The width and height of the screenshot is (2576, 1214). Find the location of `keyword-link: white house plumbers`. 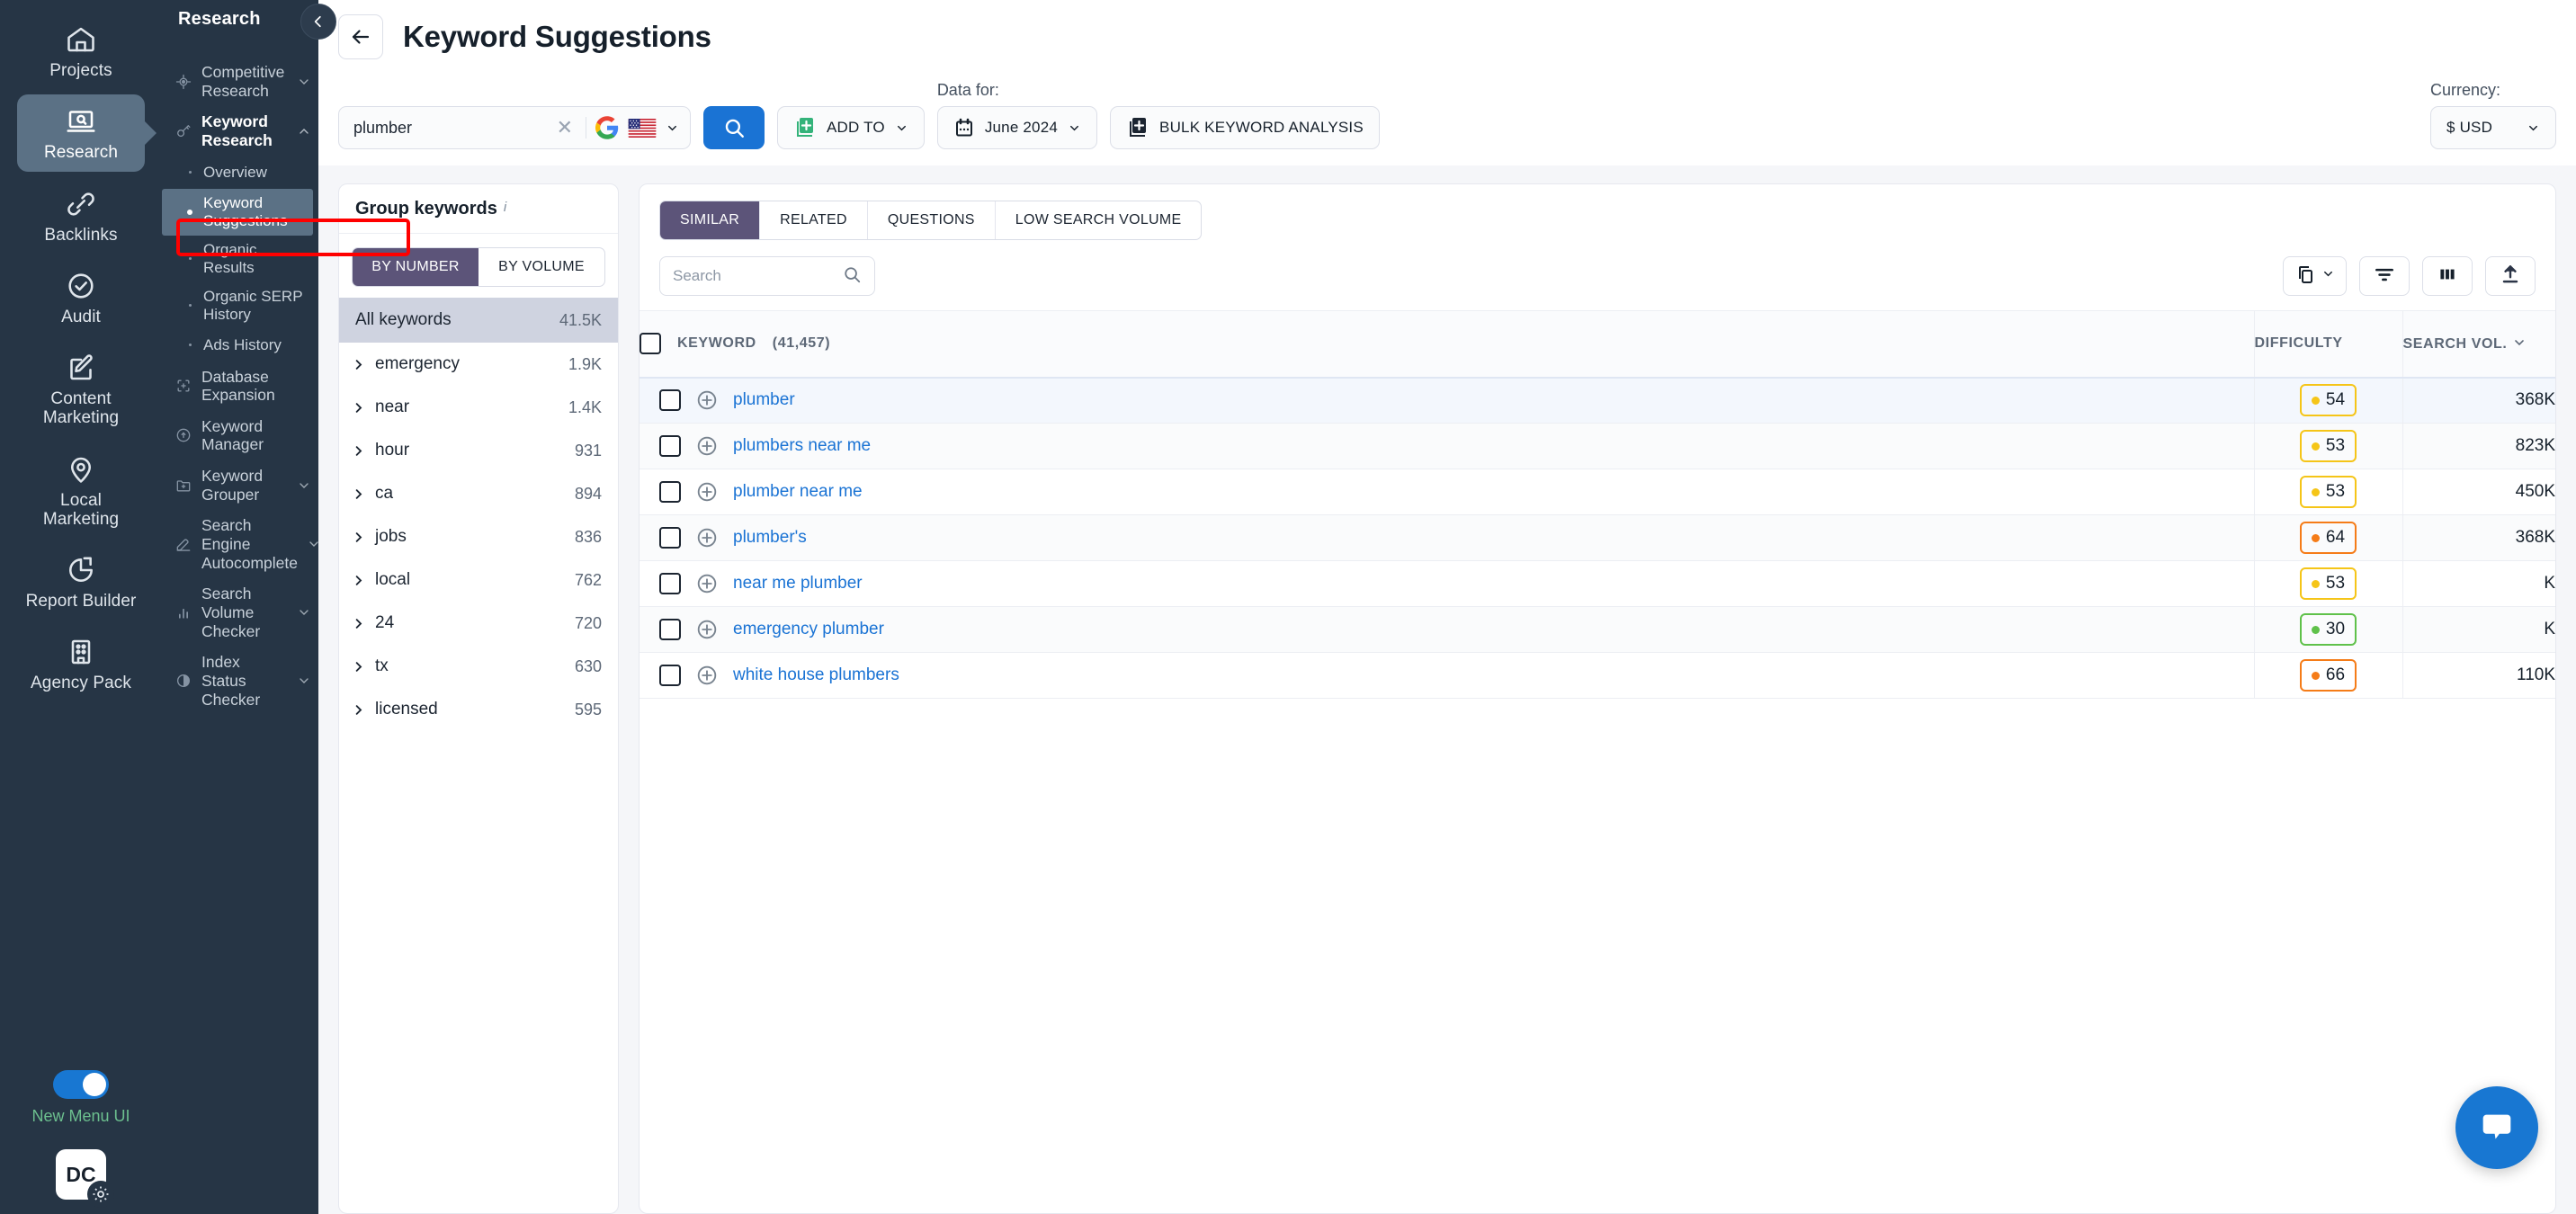

keyword-link: white house plumbers is located at coordinates (816, 675).